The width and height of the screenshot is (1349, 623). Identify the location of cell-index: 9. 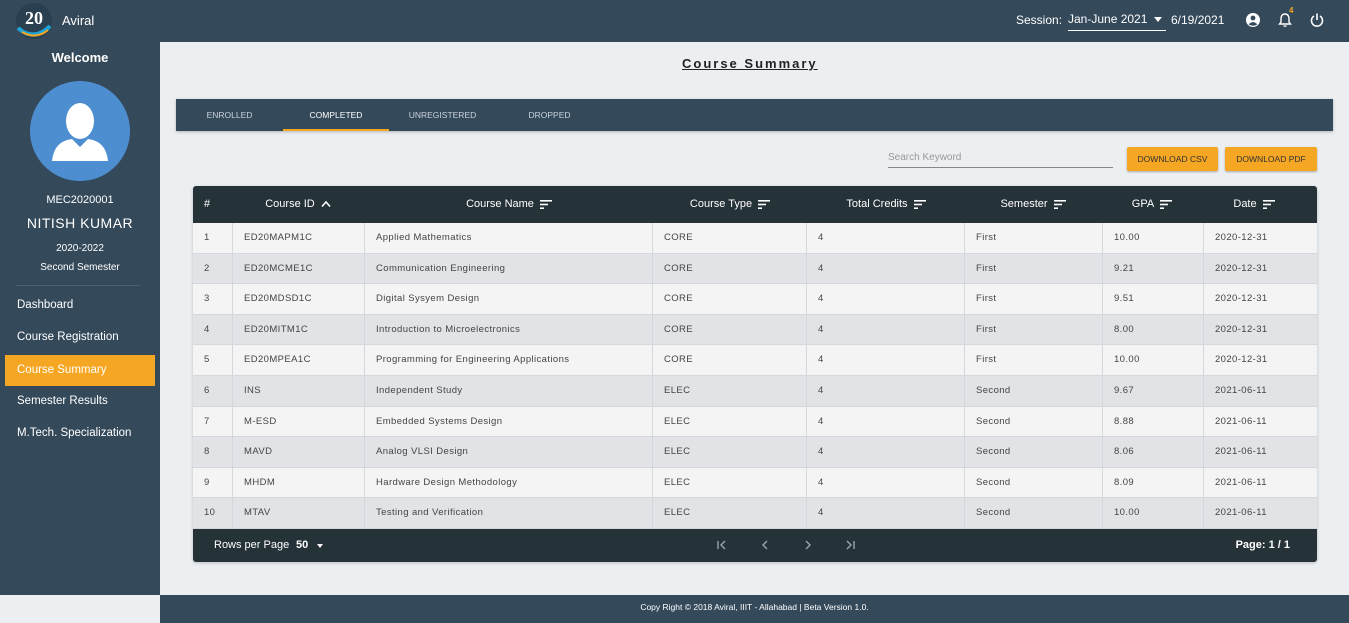
(213, 482).